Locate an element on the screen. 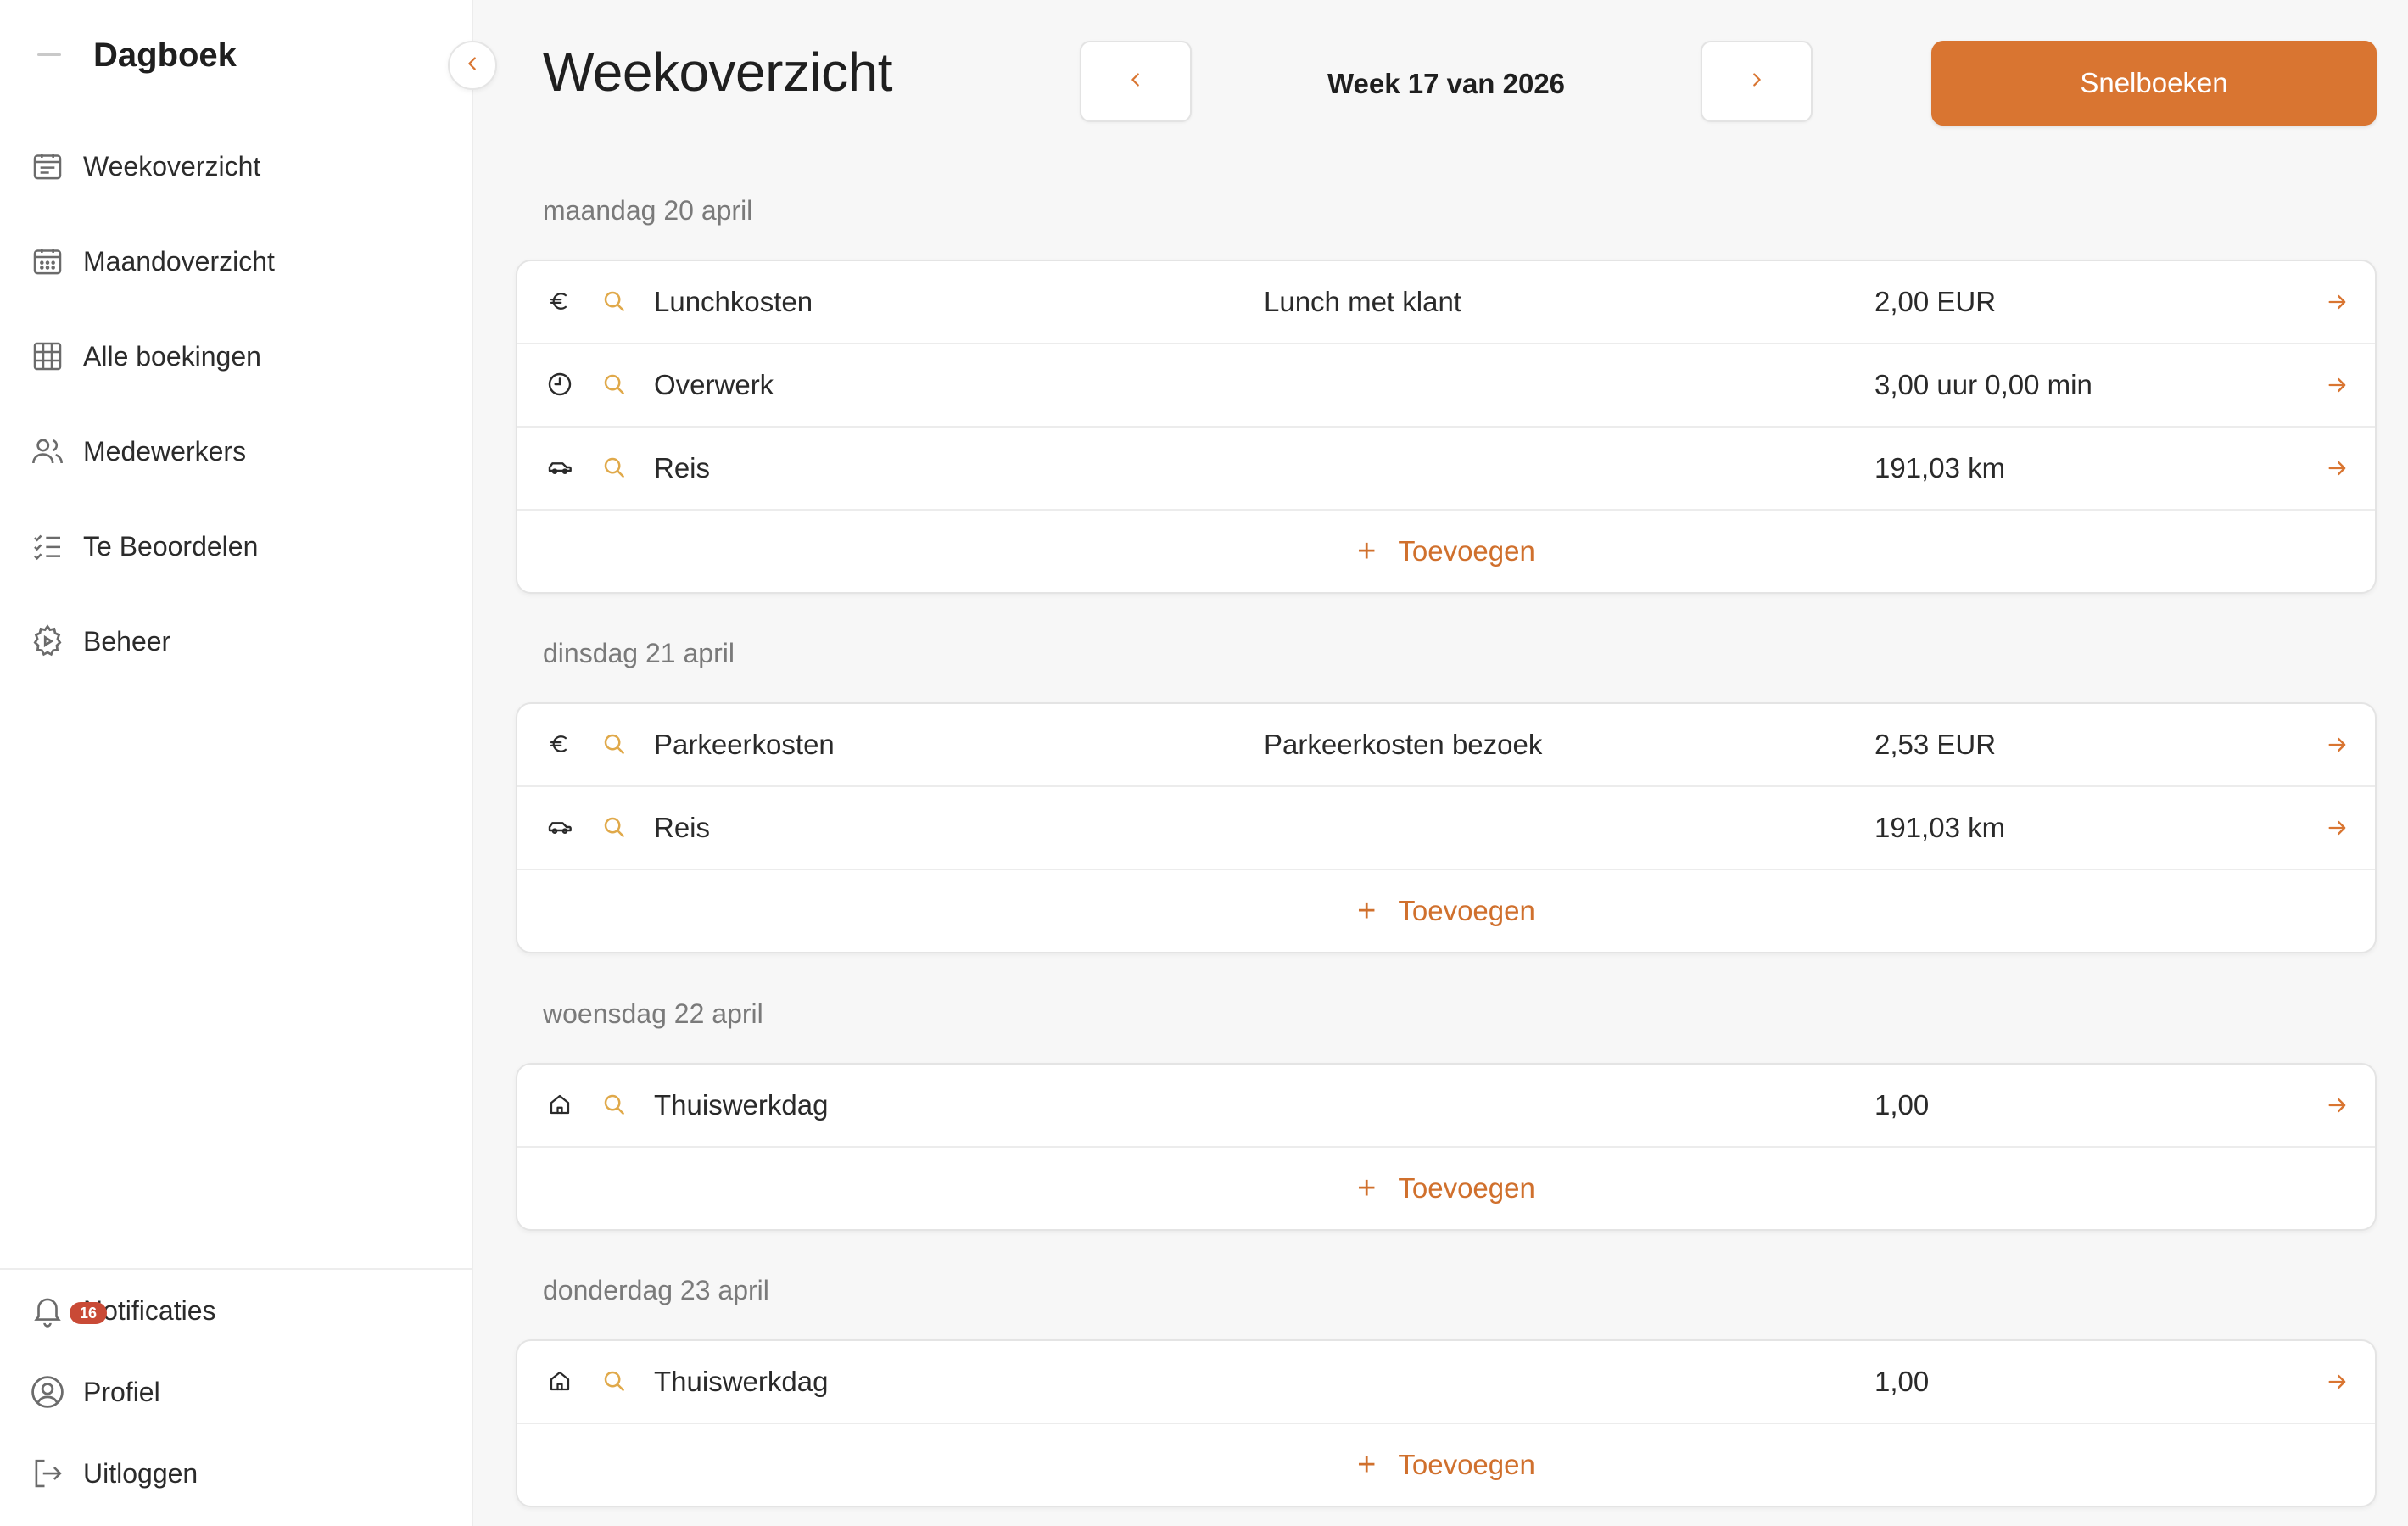  page-title: Weekoverzicht is located at coordinates (718, 72).